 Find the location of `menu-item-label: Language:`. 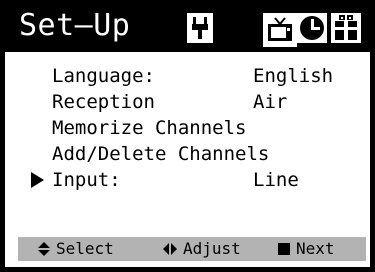

menu-item-label: Language: is located at coordinates (103, 76).